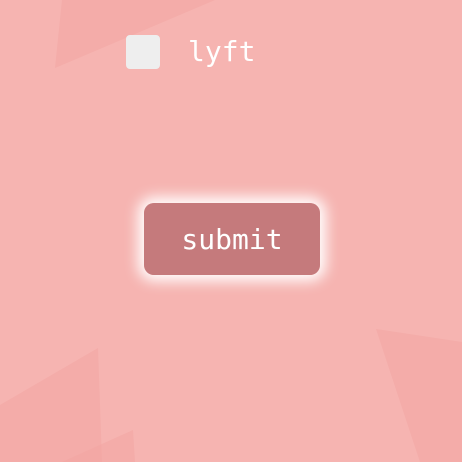 Image resolution: width=462 pixels, height=462 pixels. I want to click on lyft-checkbox, so click(143, 52).